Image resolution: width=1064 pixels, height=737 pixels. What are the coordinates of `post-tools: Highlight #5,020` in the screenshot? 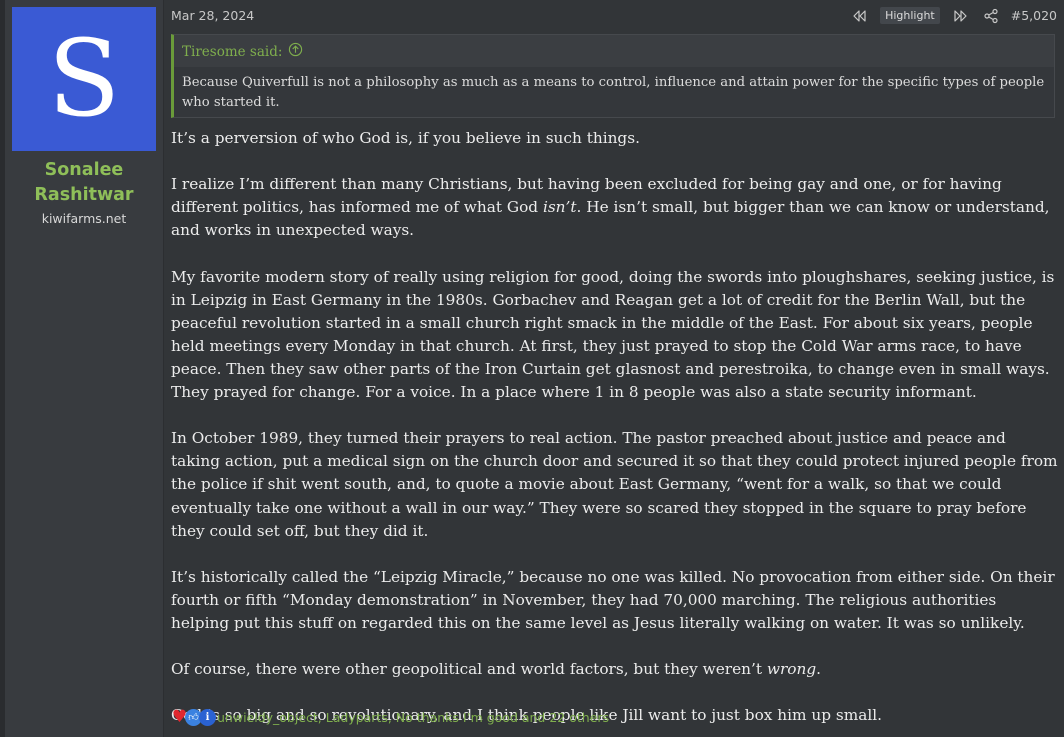 It's located at (950, 15).